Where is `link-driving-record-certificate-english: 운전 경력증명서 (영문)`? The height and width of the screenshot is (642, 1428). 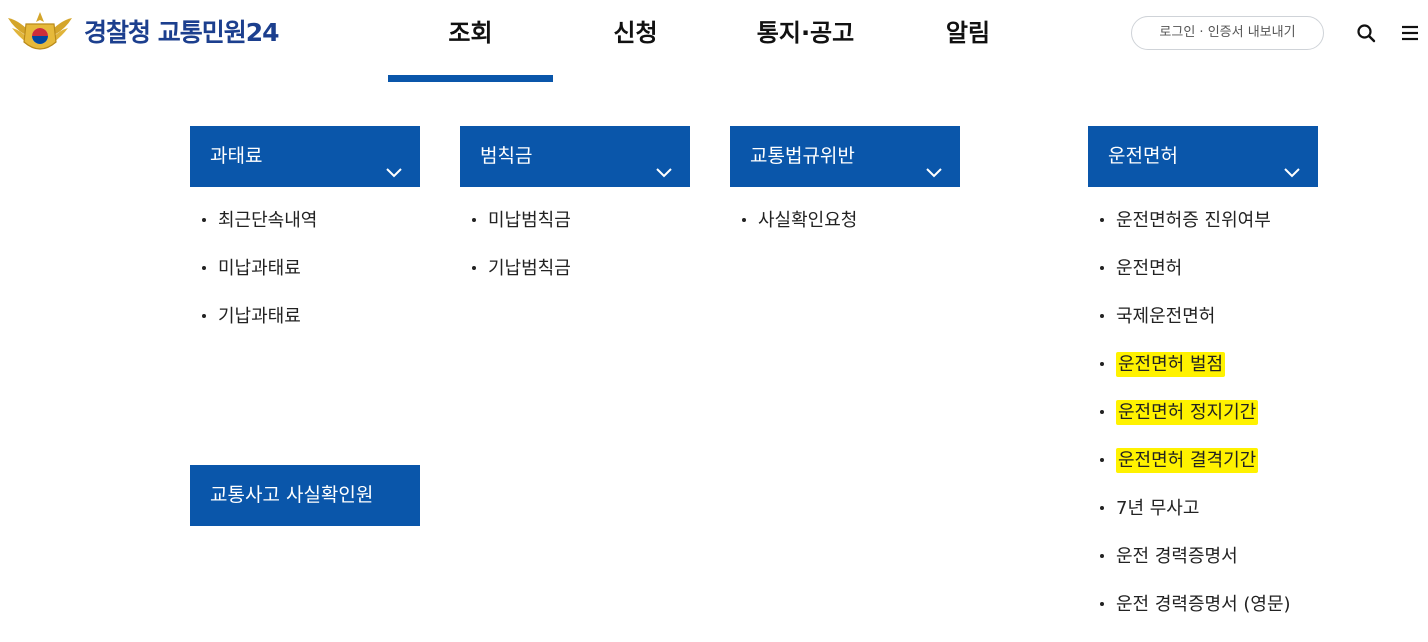 link-driving-record-certificate-english: 운전 경력증명서 (영문) is located at coordinates (1203, 604).